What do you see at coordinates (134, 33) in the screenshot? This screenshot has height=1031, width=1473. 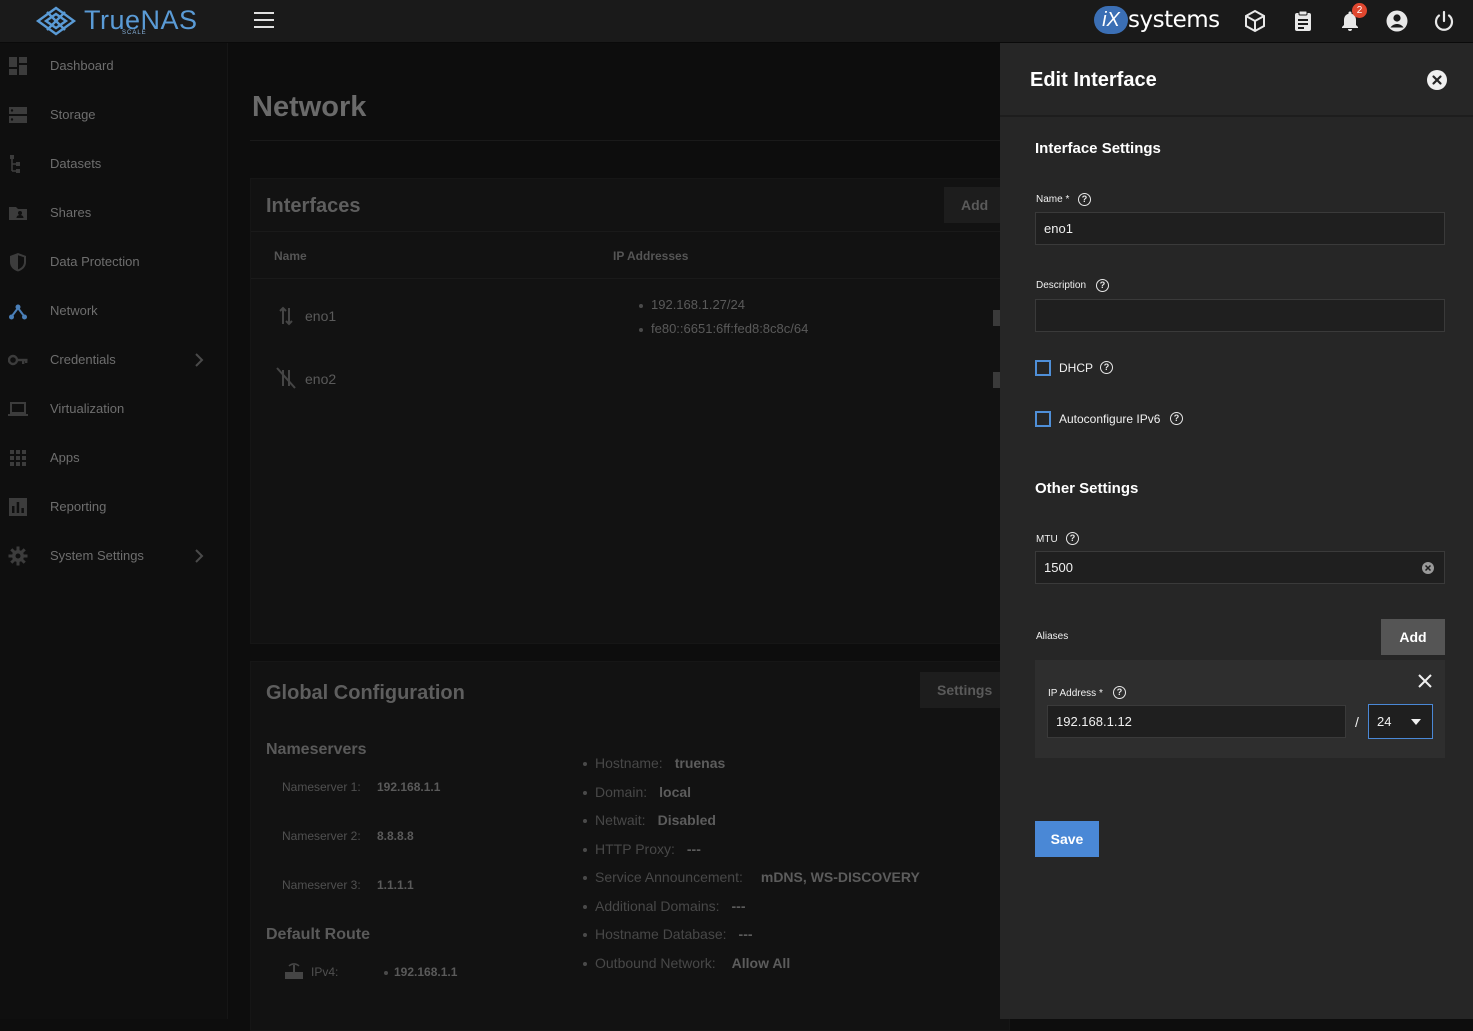 I see `logo-subtext: SCALE` at bounding box center [134, 33].